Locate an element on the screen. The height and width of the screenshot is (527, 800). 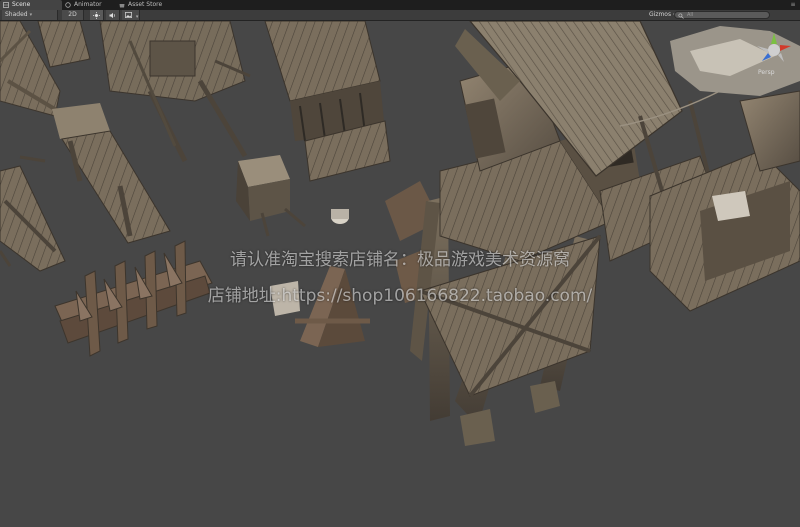
watermark-line-2: 店铺地址:https://shop106166822.taobao.com/ is located at coordinates (400, 296).